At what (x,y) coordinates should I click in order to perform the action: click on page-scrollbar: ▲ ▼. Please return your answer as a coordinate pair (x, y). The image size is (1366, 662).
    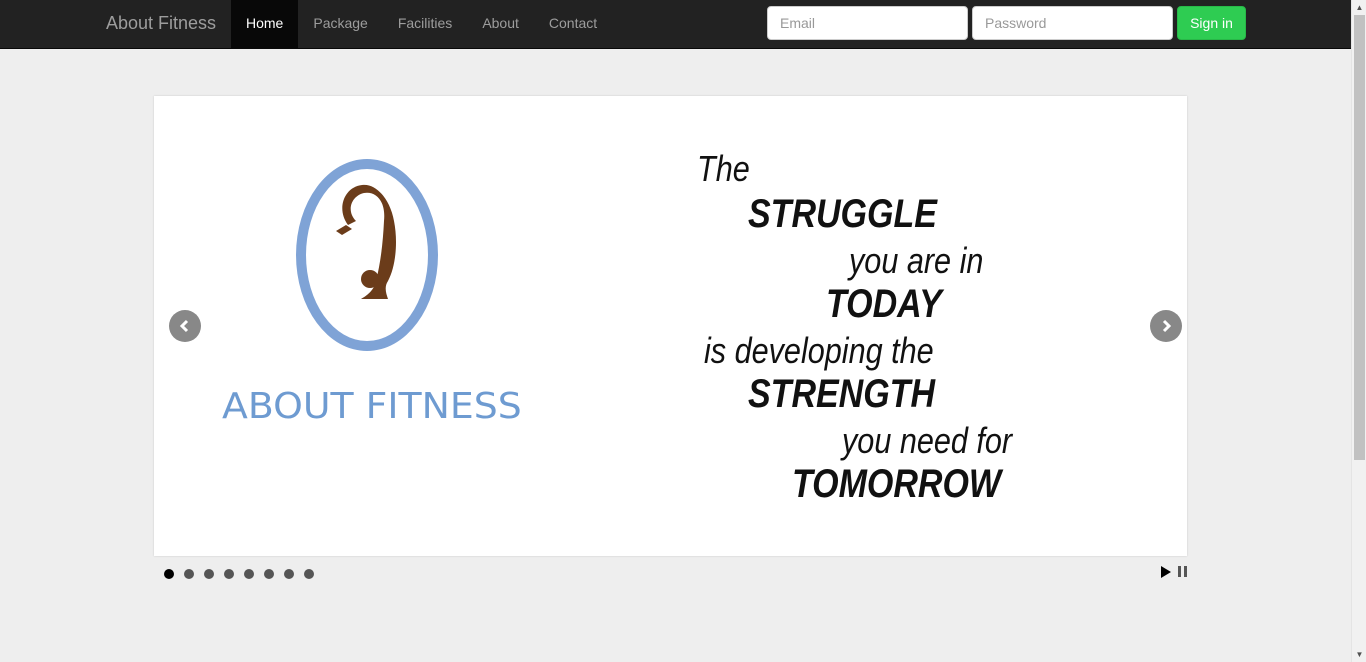
    Looking at the image, I should click on (1358, 331).